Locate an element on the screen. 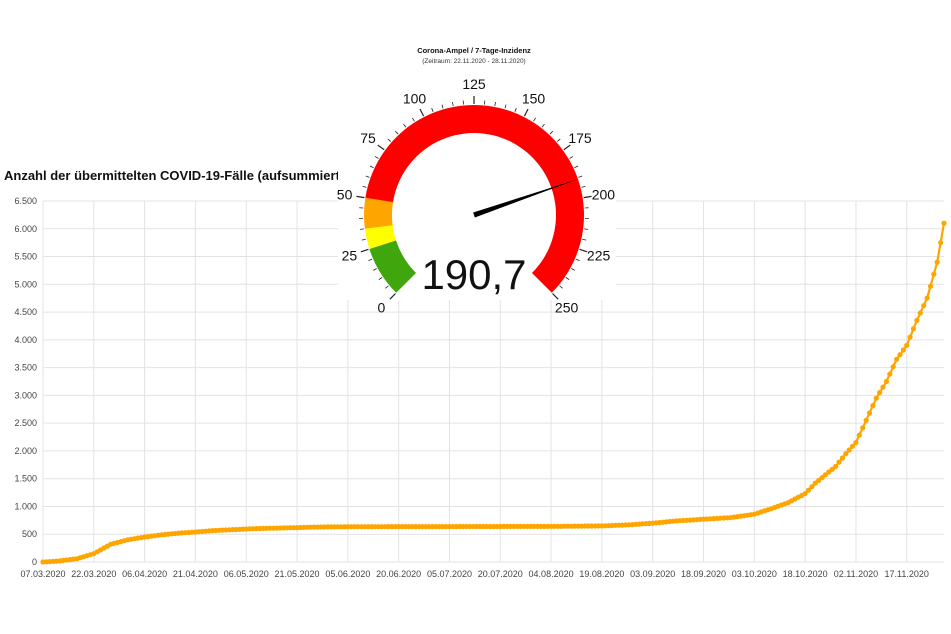 Image resolution: width=951 pixels, height=634 pixels. gauge-value: 190,7 is located at coordinates (473, 274).